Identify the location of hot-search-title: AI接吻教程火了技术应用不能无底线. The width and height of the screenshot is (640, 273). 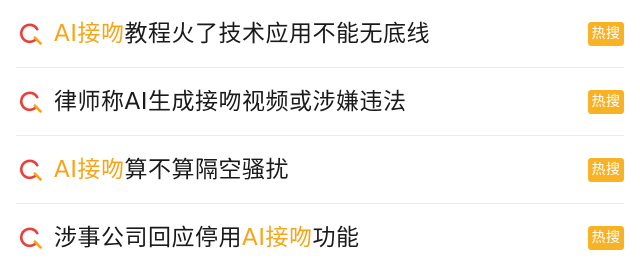
(242, 34).